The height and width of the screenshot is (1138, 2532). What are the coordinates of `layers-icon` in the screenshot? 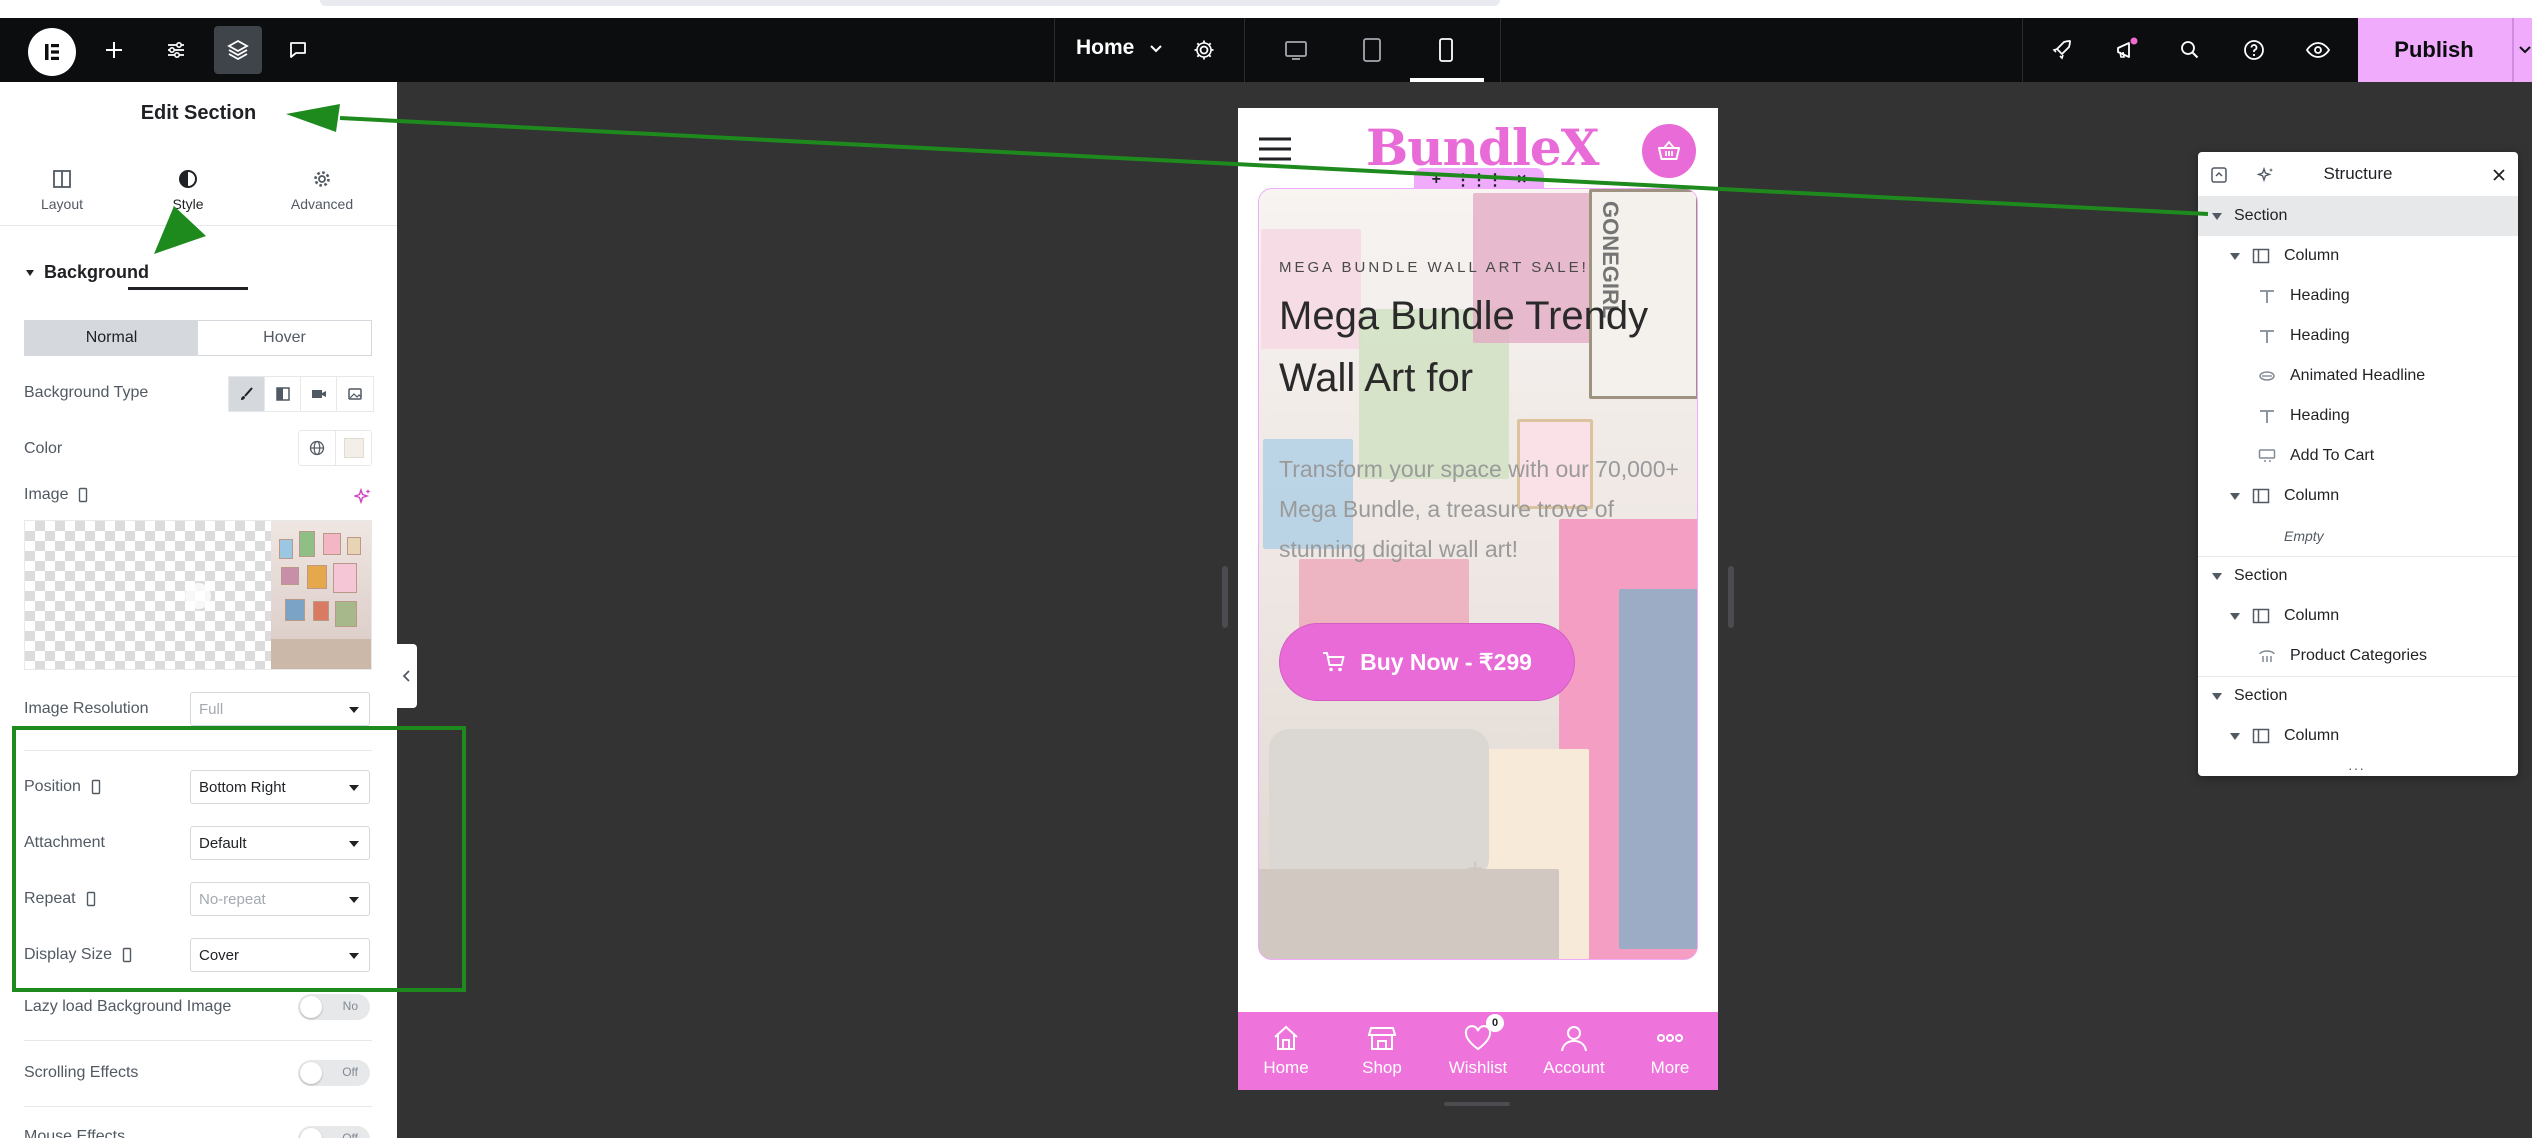 It's located at (238, 50).